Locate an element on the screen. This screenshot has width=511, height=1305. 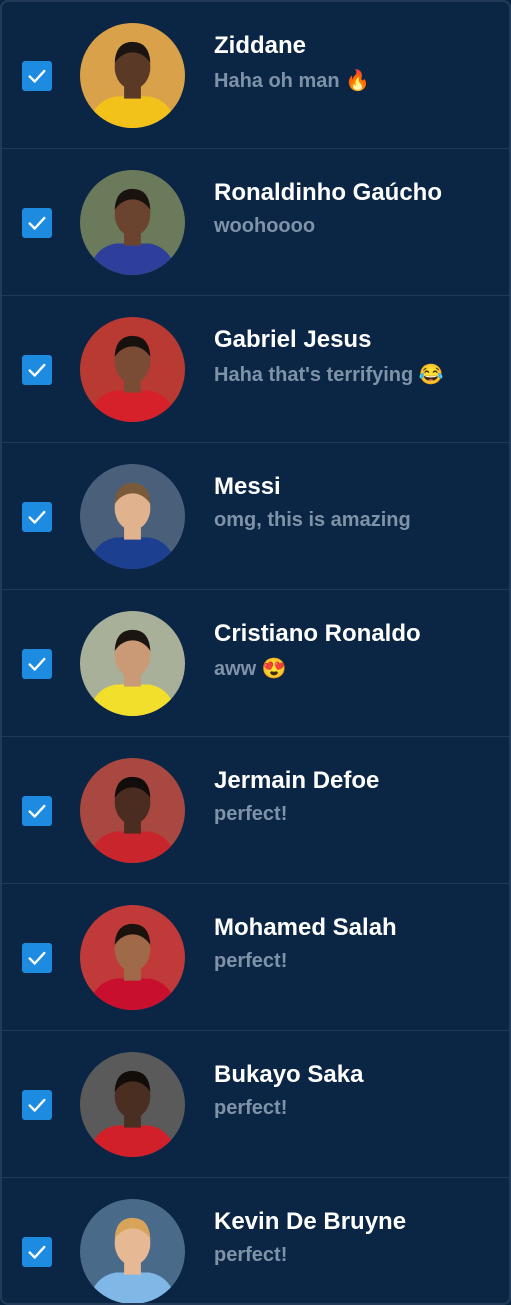
contact-row: Gabriel Jesus Haha that's terrifying 😂 is located at coordinates (255, 369).